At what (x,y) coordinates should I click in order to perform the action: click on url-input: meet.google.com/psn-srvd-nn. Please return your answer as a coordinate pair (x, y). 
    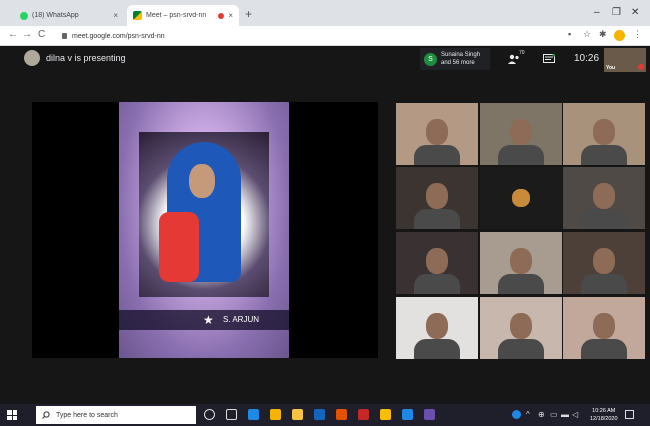
    Looking at the image, I should click on (302, 36).